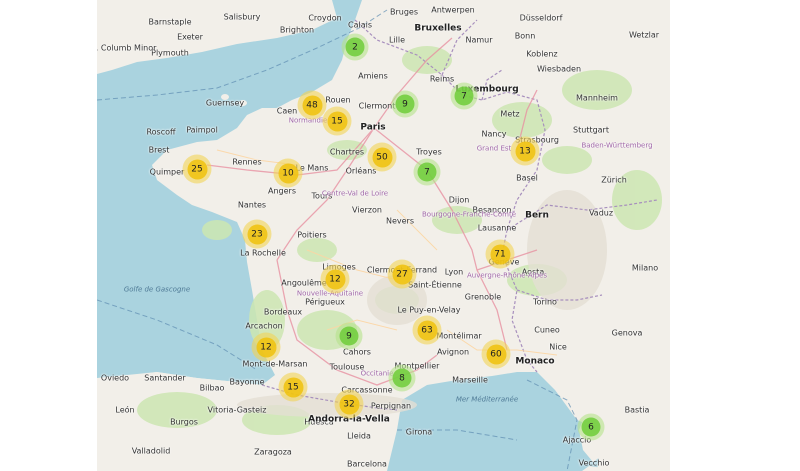 The image size is (800, 471). Describe the element at coordinates (325, 302) in the screenshot. I see `place-label: Périgueux` at that location.